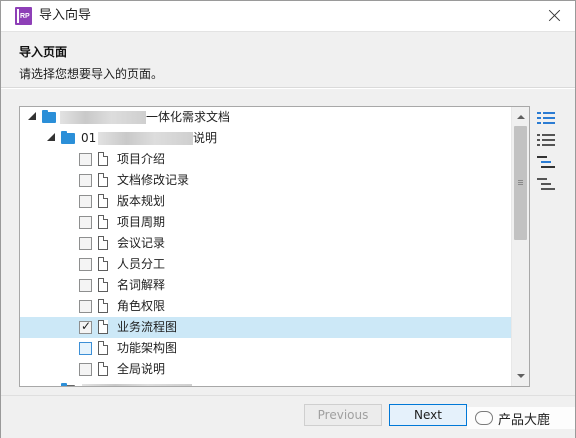 The image size is (576, 438). What do you see at coordinates (266, 264) in the screenshot?
I see `tree-page-row: 人员分工` at bounding box center [266, 264].